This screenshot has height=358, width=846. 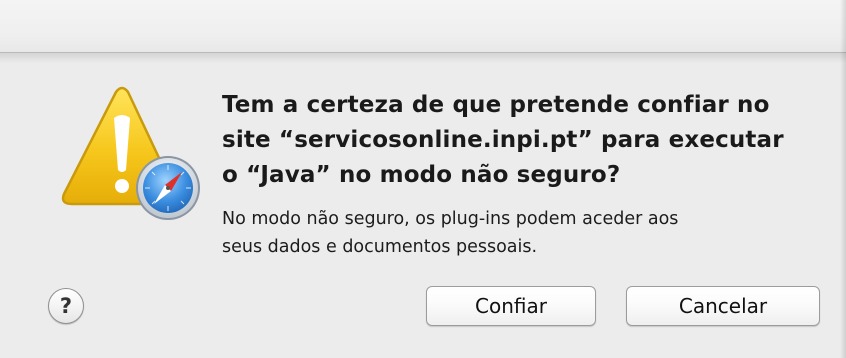 I want to click on window-title-bar, so click(x=423, y=26).